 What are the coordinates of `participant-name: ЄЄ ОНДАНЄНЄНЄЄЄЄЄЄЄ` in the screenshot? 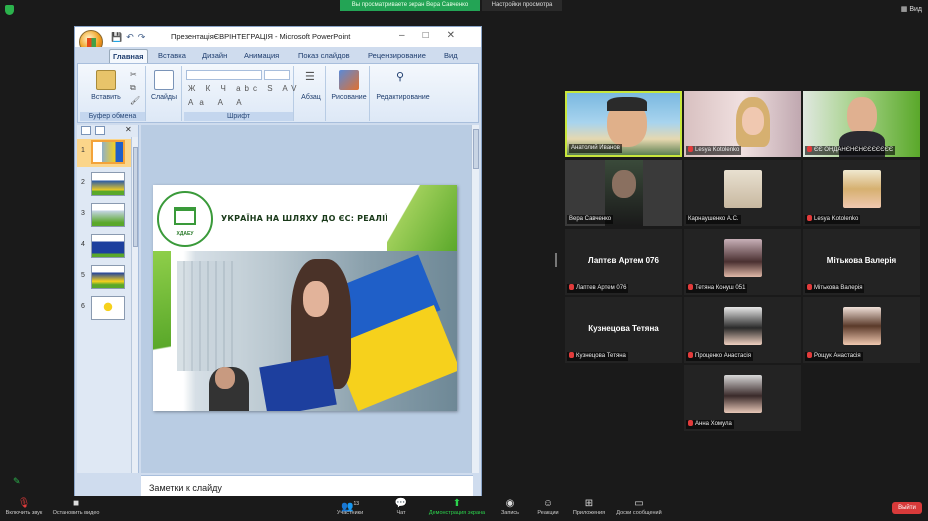 It's located at (850, 150).